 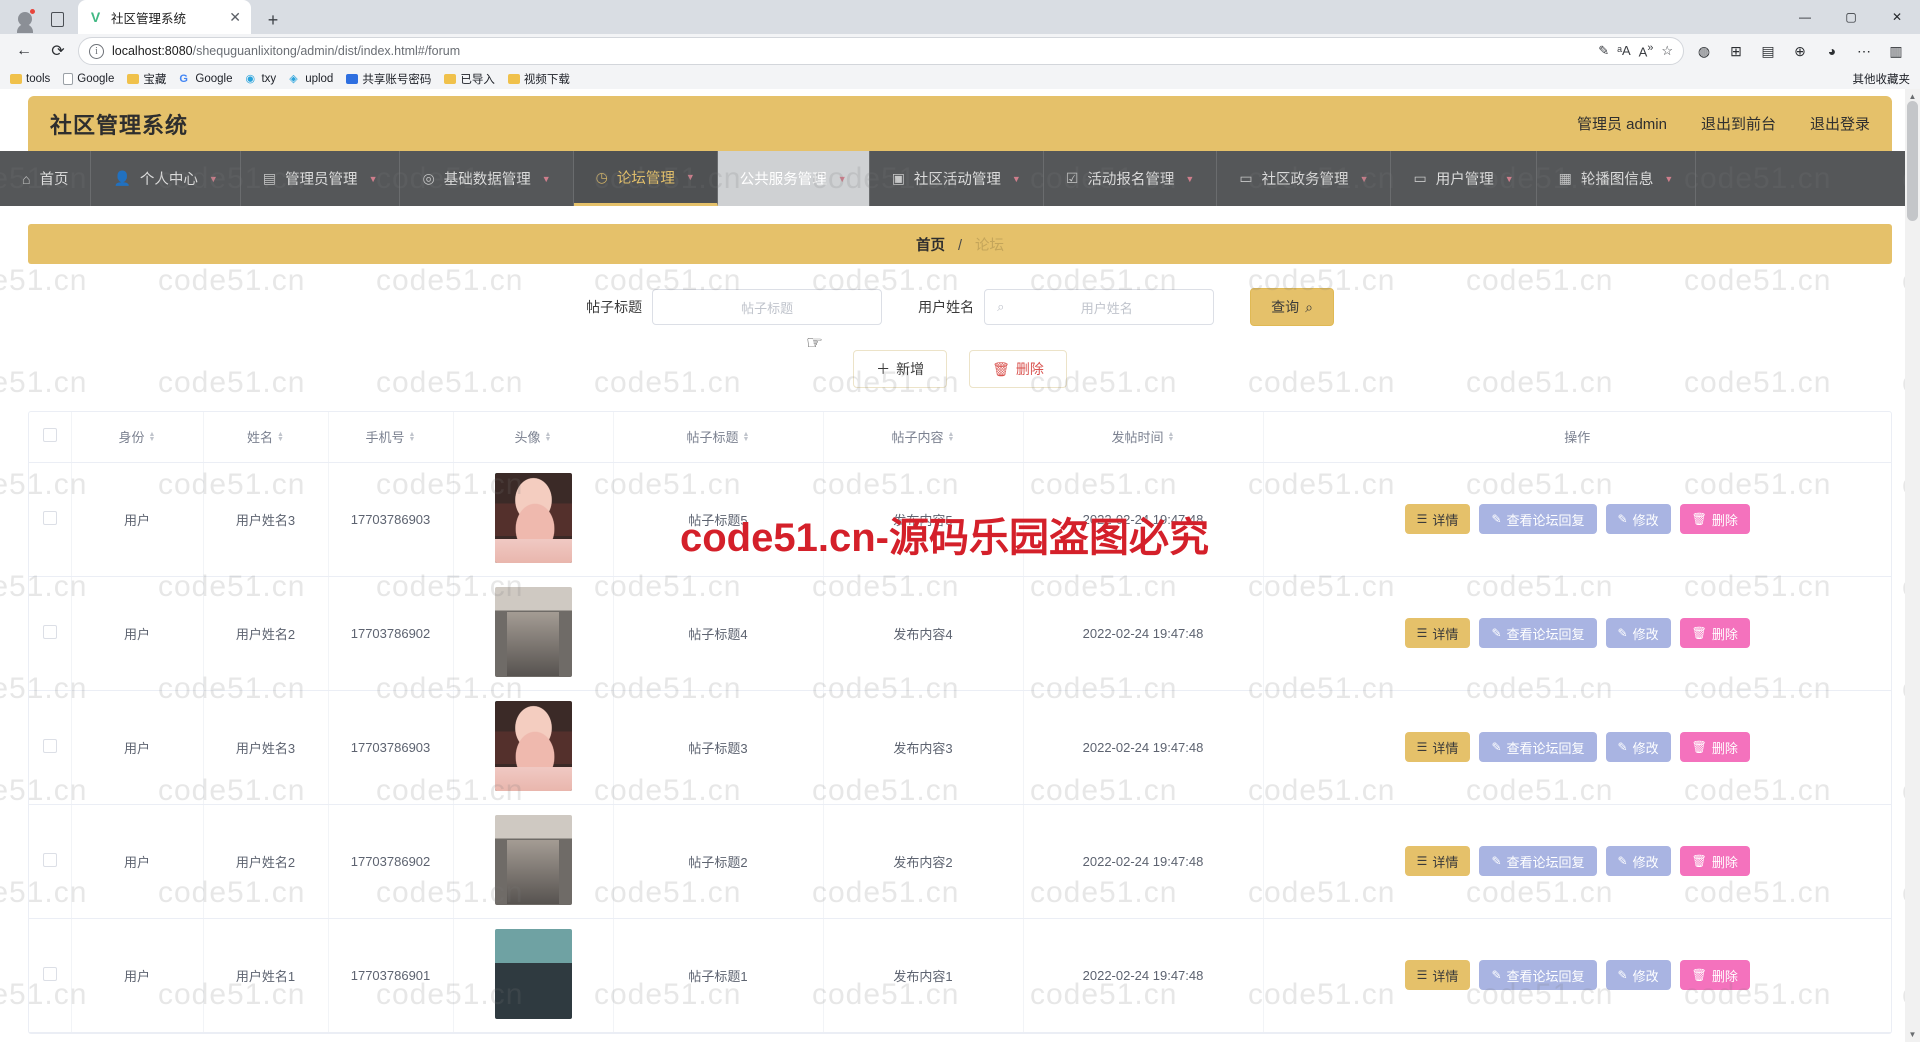 I want to click on admin-user-label: 管理员 admin, so click(x=1622, y=123).